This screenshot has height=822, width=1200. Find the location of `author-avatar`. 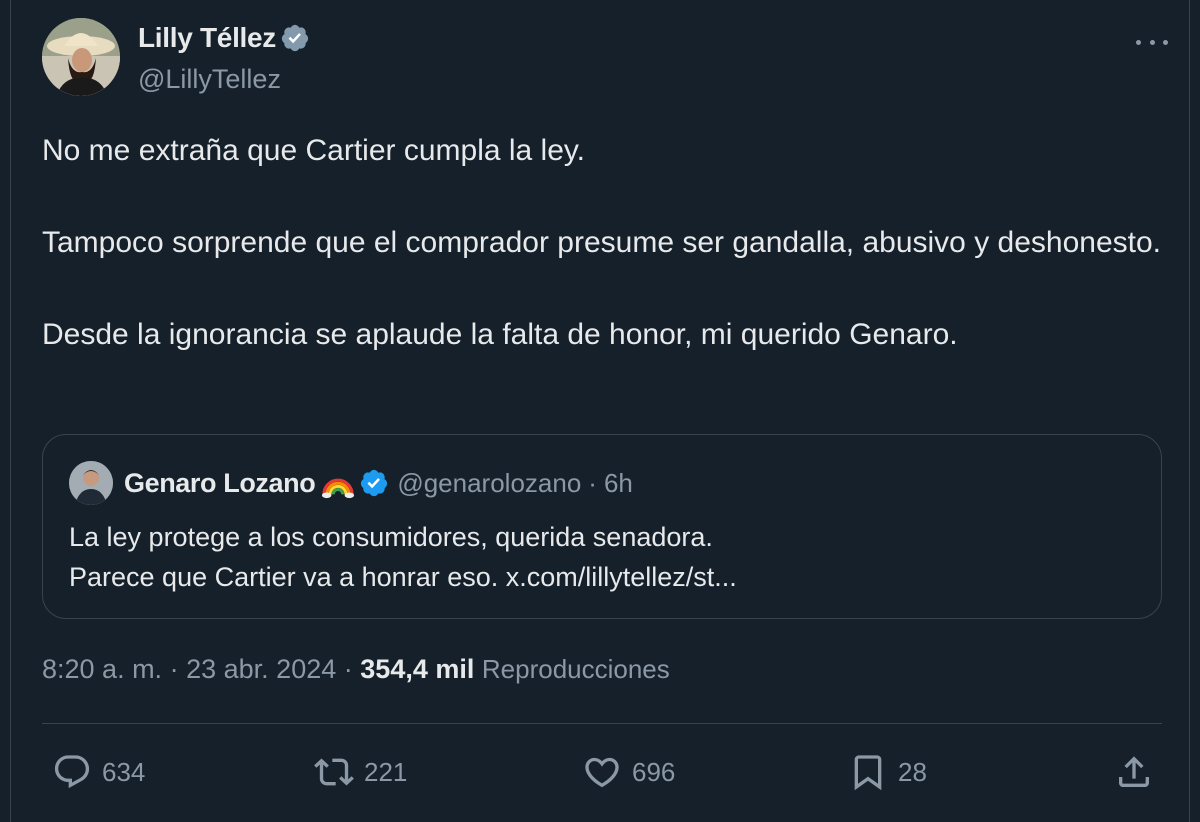

author-avatar is located at coordinates (81, 57).